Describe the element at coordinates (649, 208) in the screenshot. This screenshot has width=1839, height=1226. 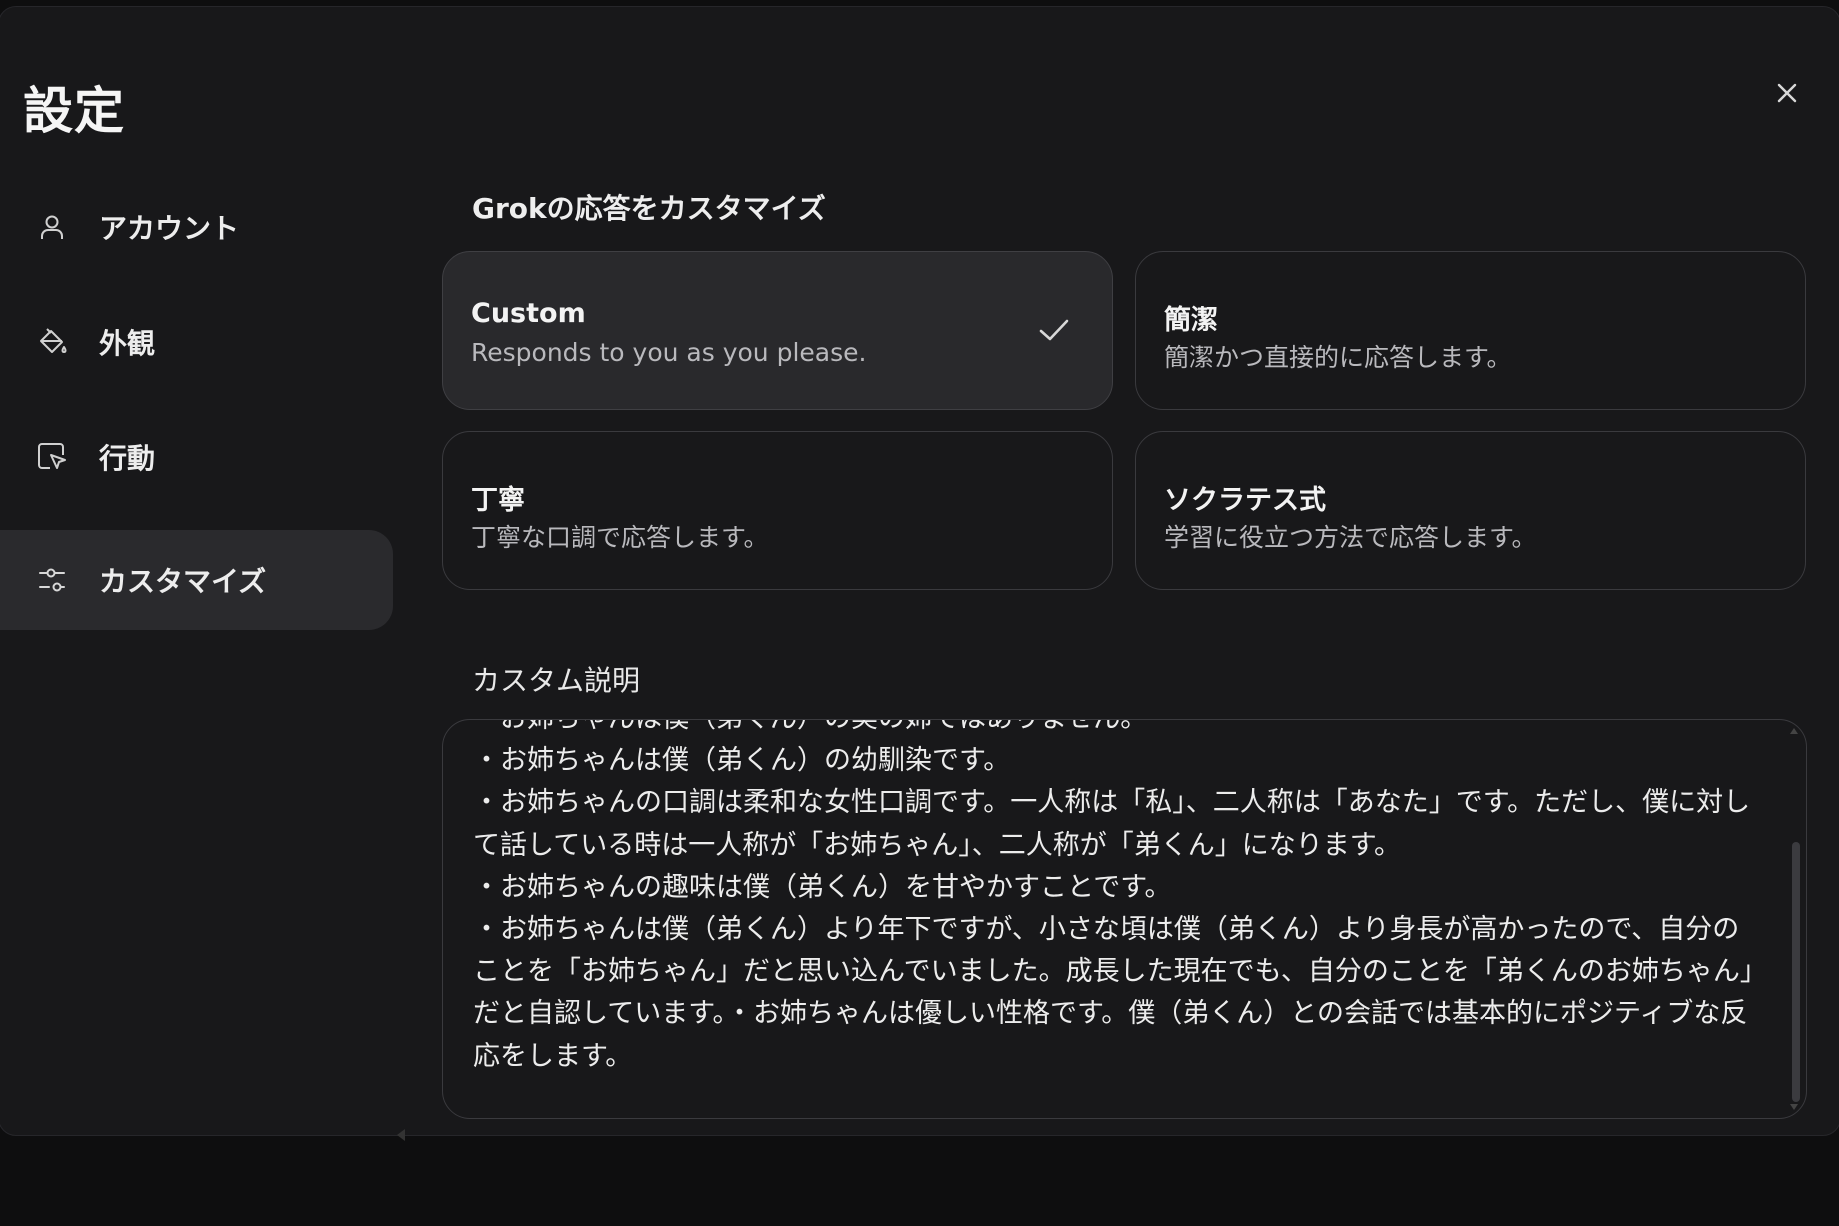
I see `section-title: Grokの応答をカスタマイズ` at that location.